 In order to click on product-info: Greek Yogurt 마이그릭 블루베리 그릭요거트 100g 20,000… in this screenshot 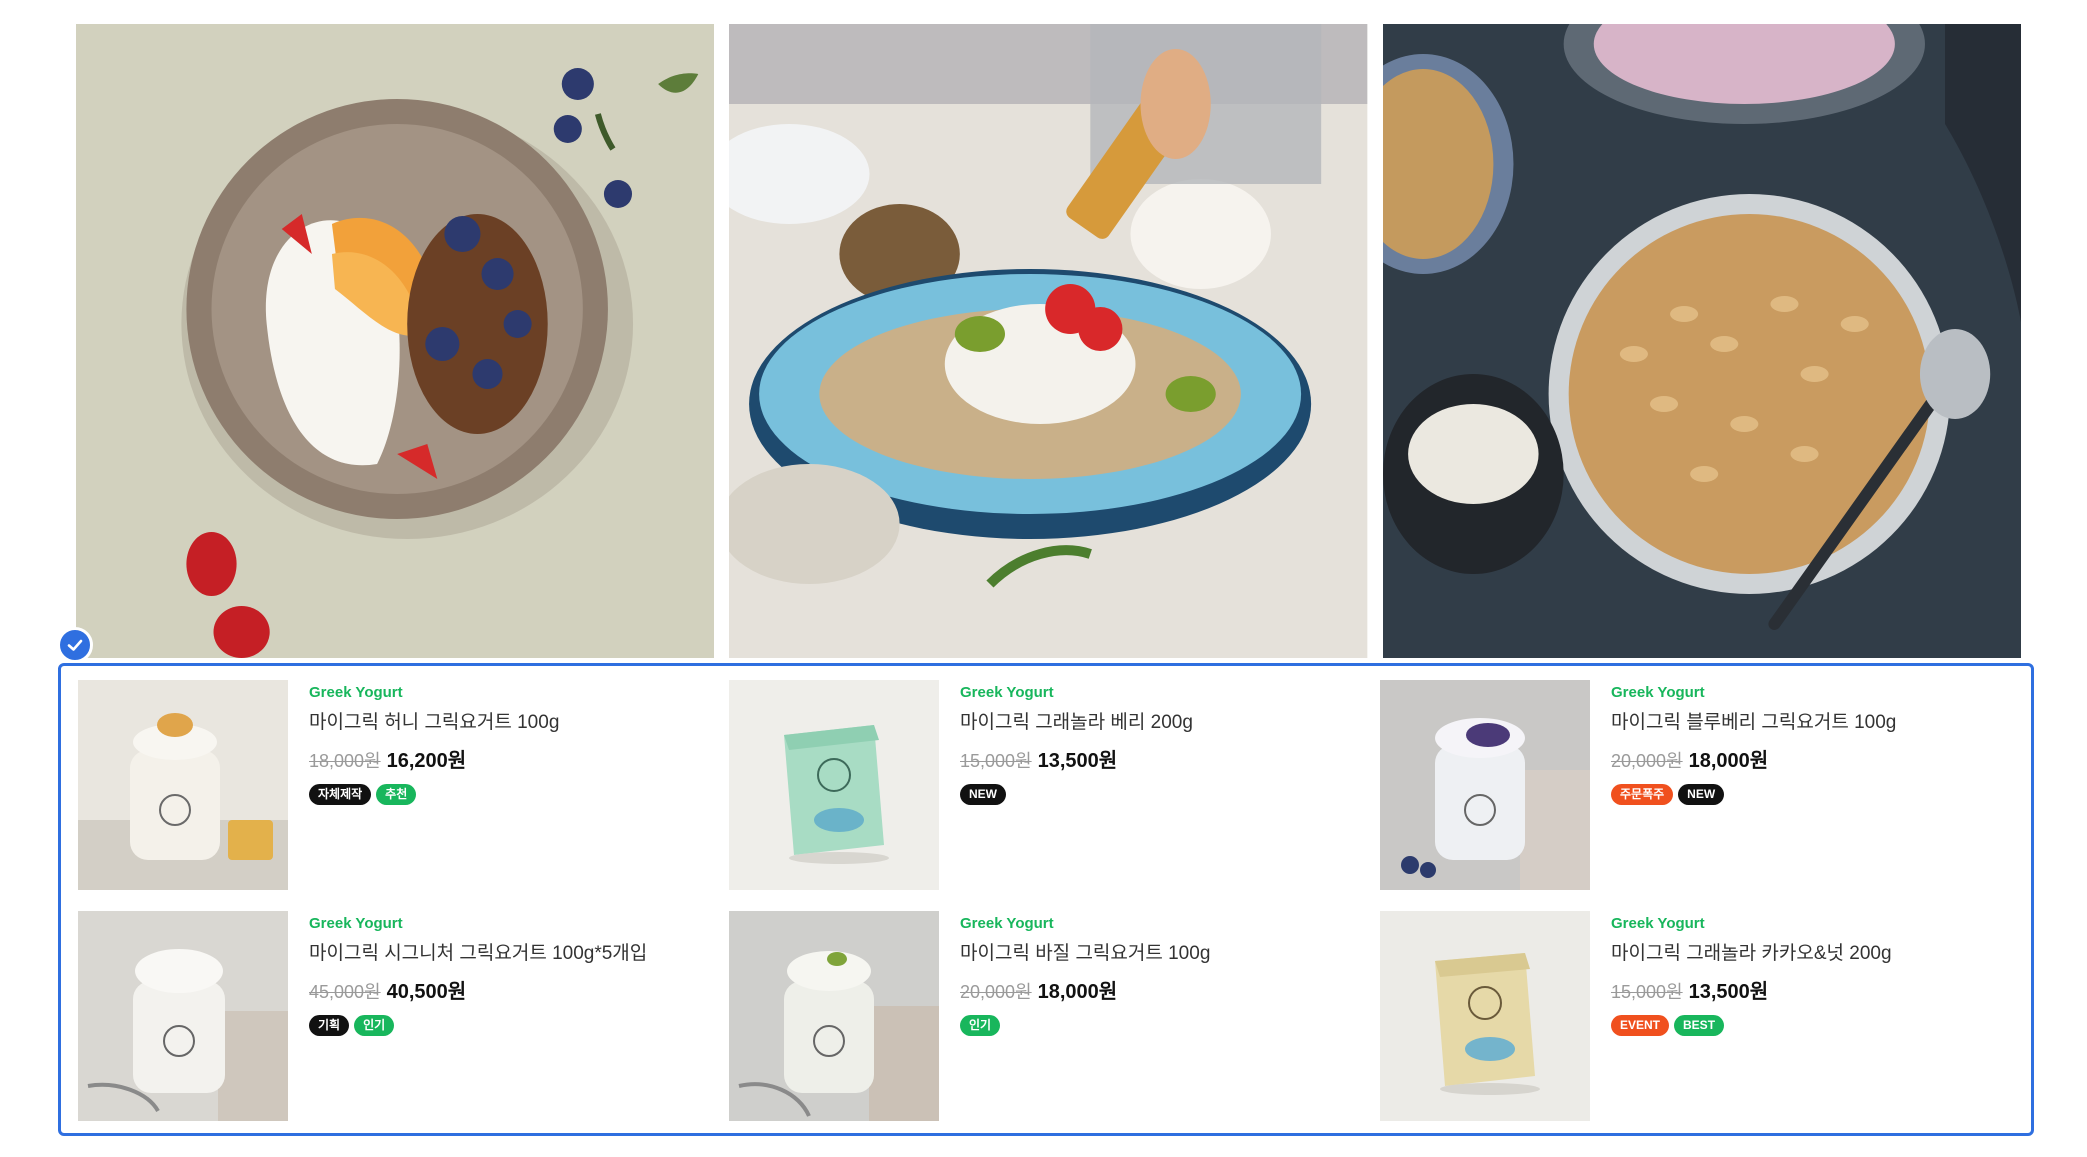, I will do `click(1753, 742)`.